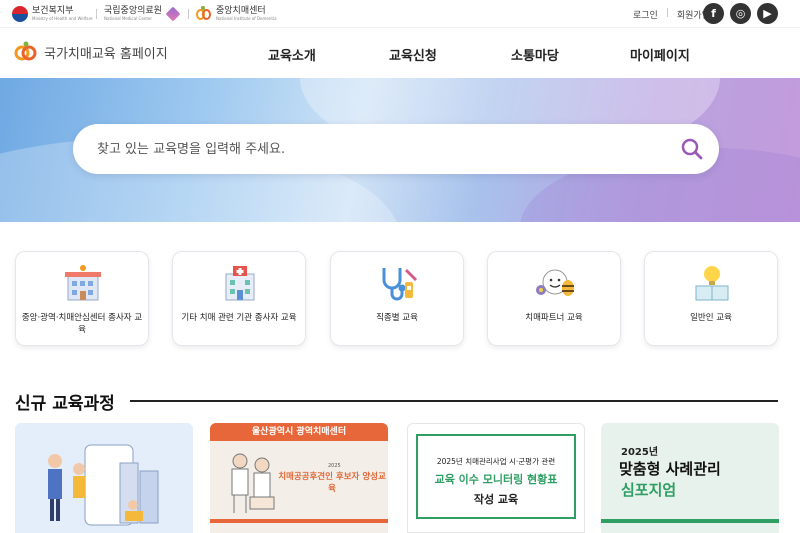 The height and width of the screenshot is (533, 800). I want to click on category-card-related-institutions: 기타 치매 관련 기관 종사자 교육, so click(239, 298).